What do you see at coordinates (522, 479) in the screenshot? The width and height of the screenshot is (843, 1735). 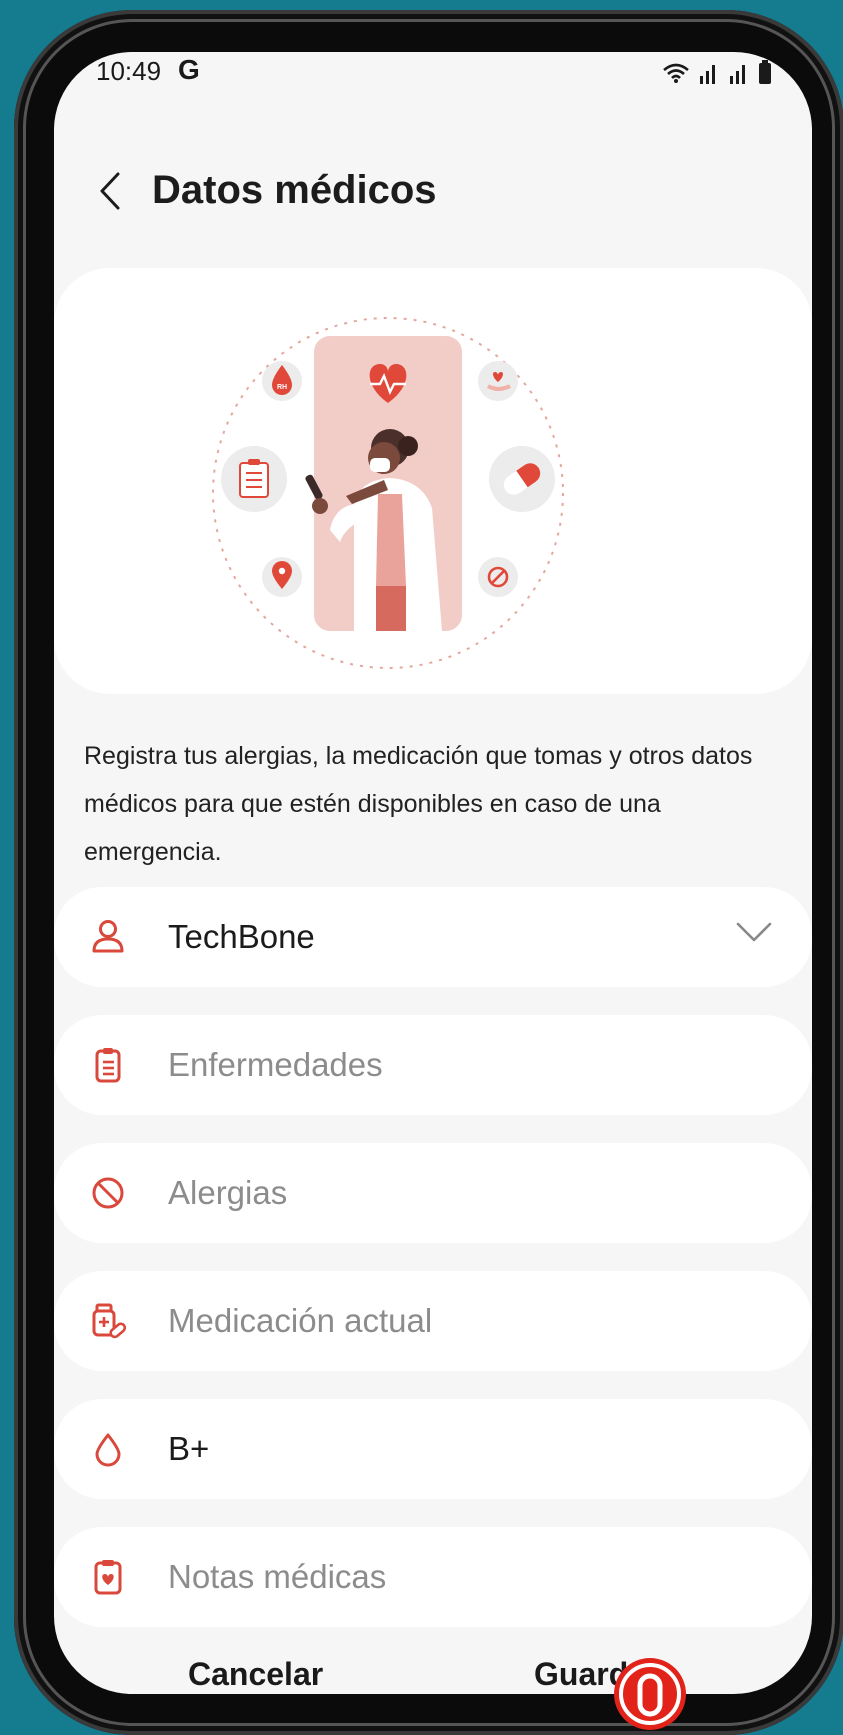 I see `pill-icon` at bounding box center [522, 479].